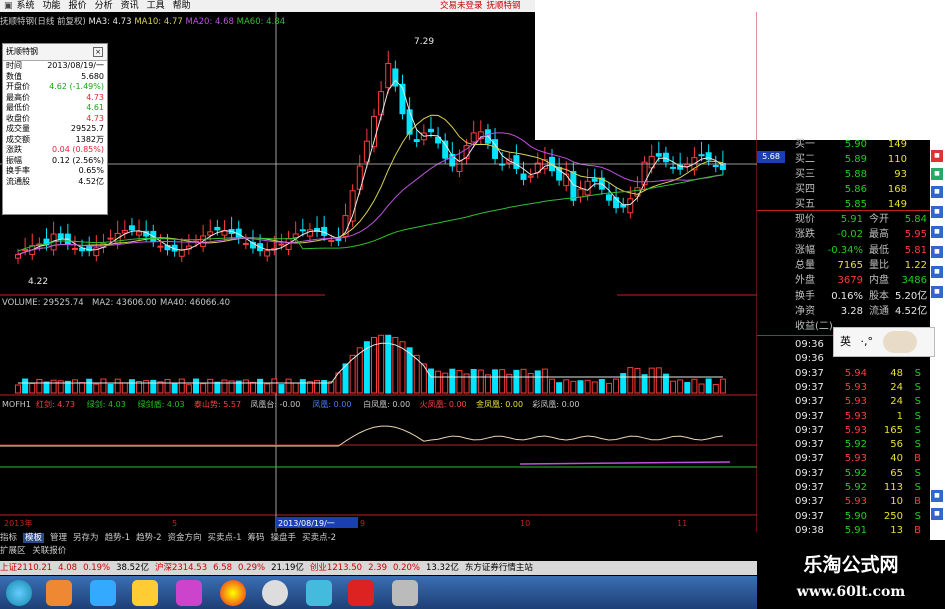  What do you see at coordinates (86, 538) in the screenshot?
I see `tab-3: 另存为` at bounding box center [86, 538].